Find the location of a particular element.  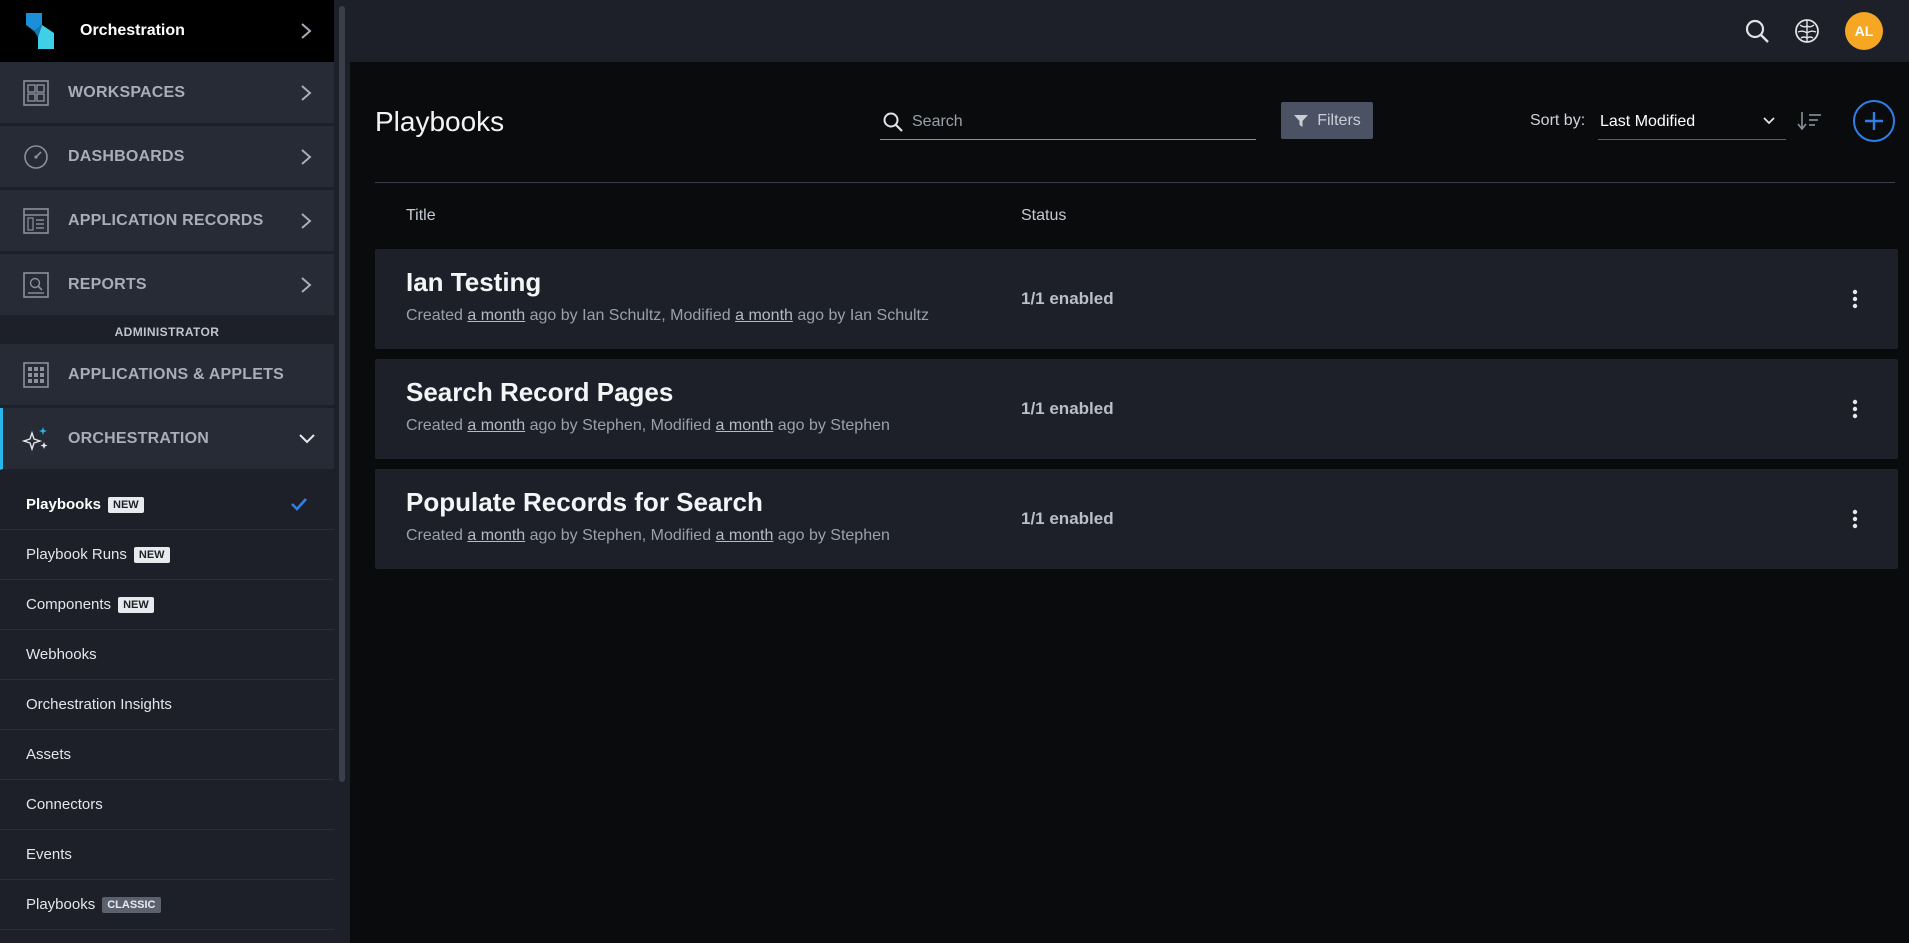

global-search-icon is located at coordinates (1757, 31).